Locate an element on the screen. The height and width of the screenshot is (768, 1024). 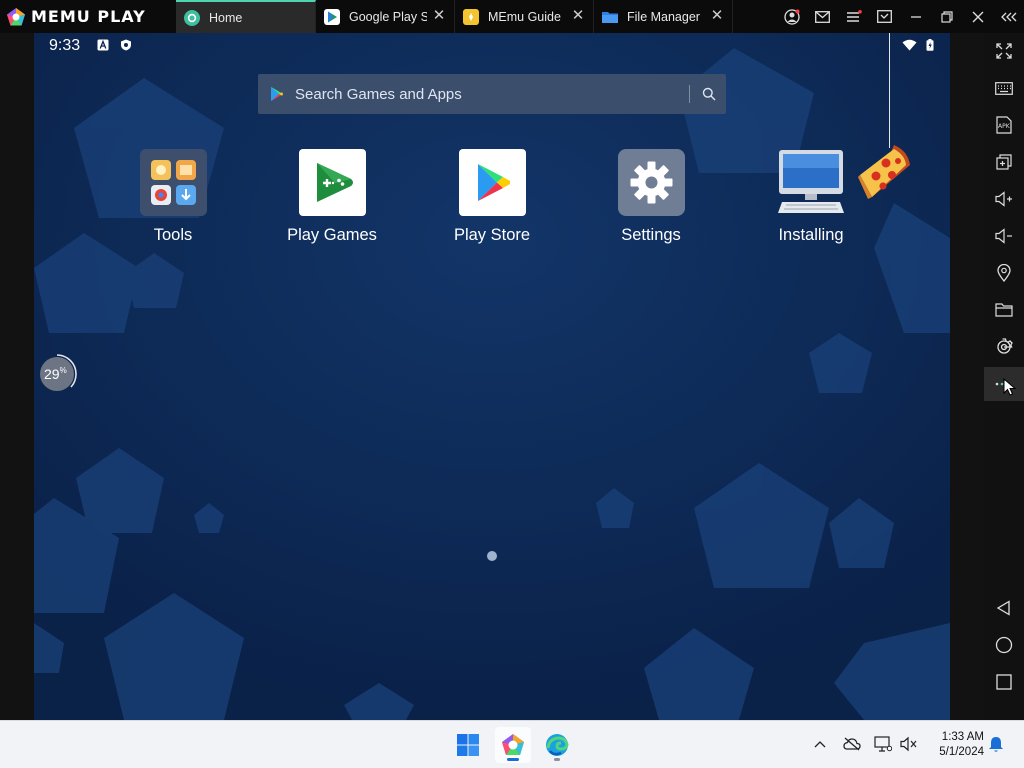
tab-home: Home is located at coordinates (246, 16).